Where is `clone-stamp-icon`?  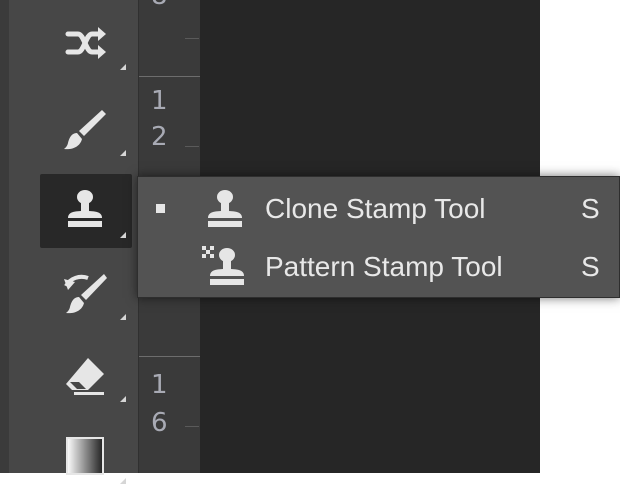 clone-stamp-icon is located at coordinates (225, 208).